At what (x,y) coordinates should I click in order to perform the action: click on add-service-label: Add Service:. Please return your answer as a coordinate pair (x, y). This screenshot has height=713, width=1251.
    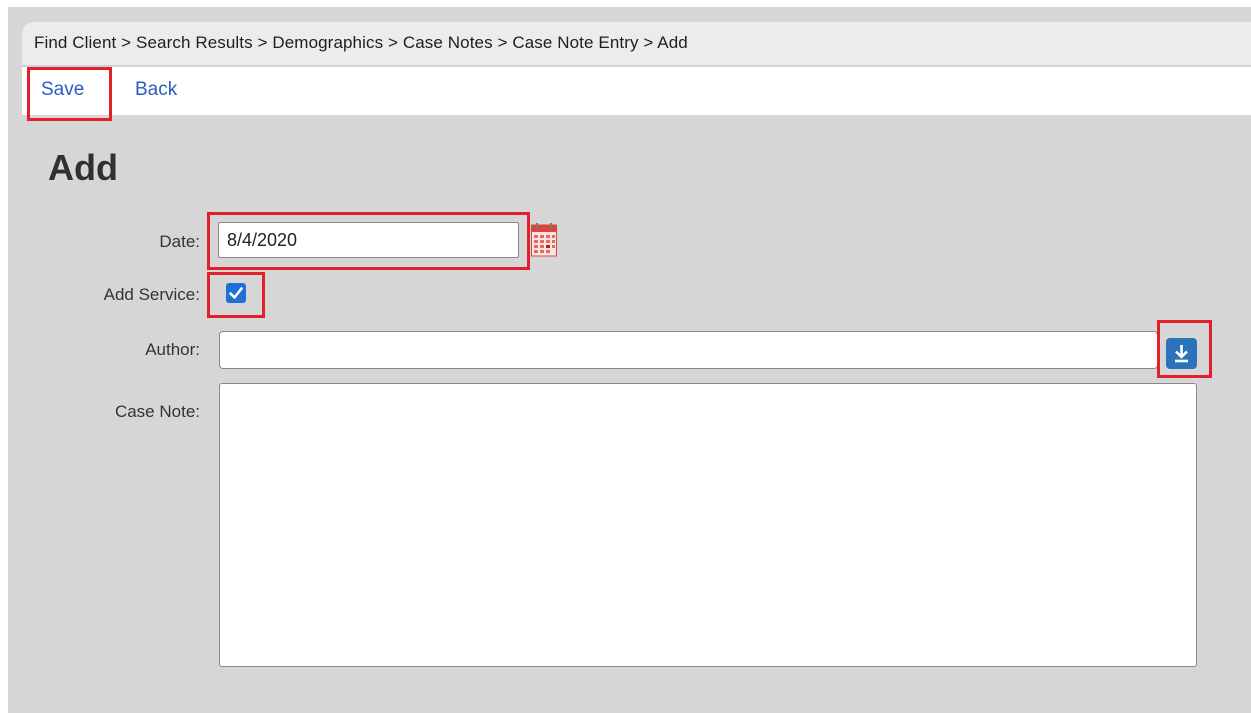
    Looking at the image, I should click on (151, 294).